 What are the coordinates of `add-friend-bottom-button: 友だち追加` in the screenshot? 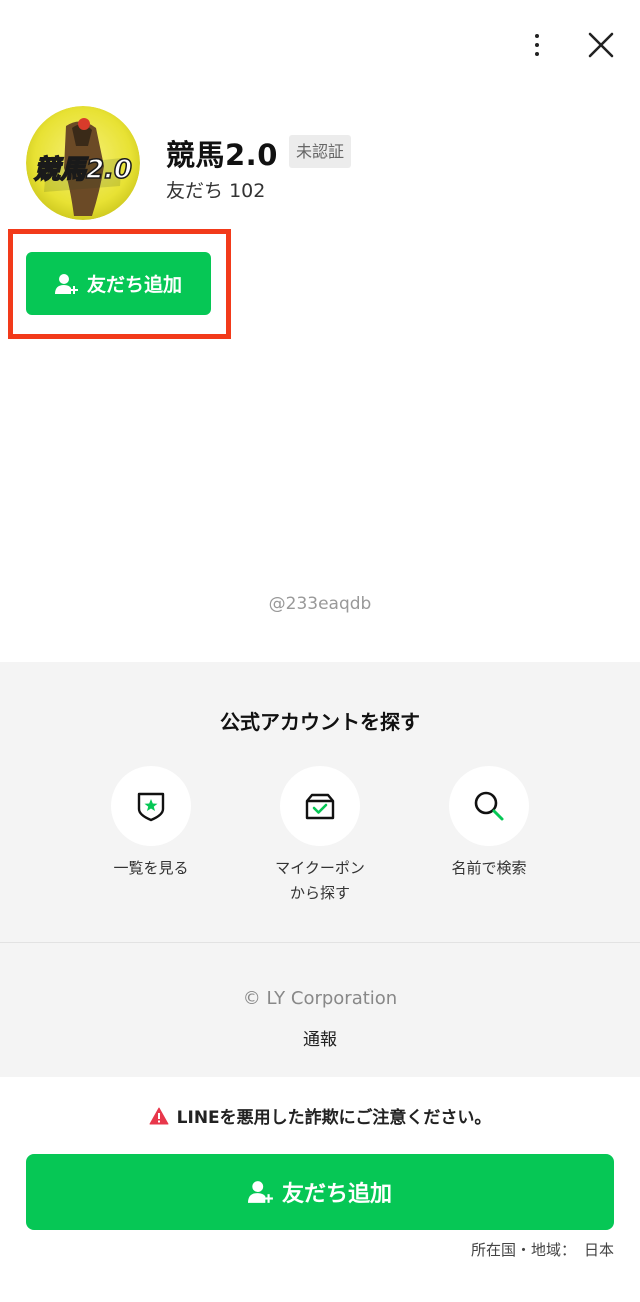 It's located at (320, 1192).